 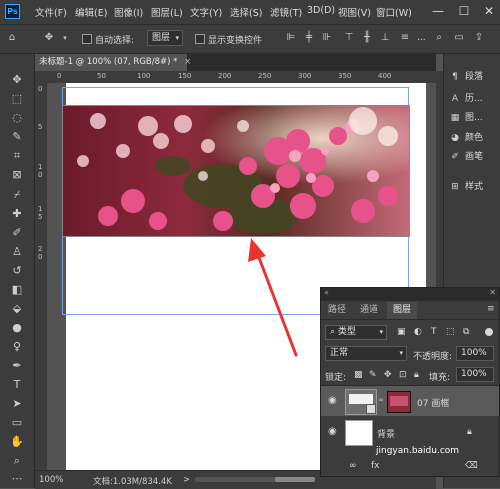 What do you see at coordinates (295, 479) in the screenshot?
I see `scroll-thumb` at bounding box center [295, 479].